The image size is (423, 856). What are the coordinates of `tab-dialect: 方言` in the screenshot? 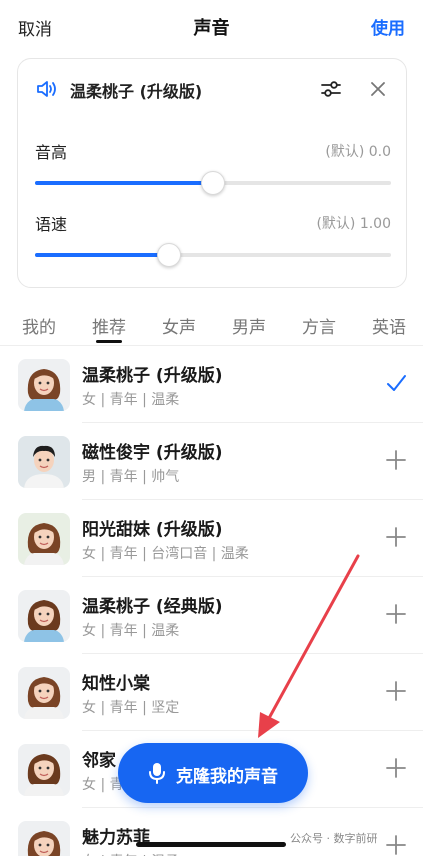 It's located at (319, 325).